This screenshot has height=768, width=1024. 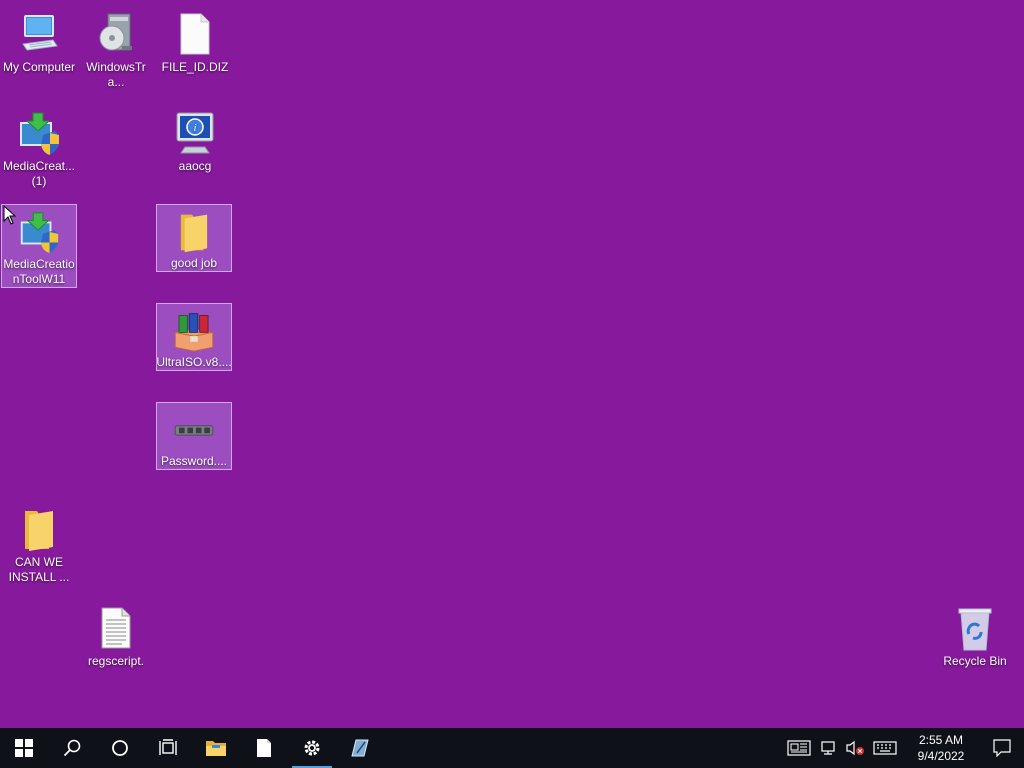 I want to click on desktop-icon-label: My Computer, so click(x=39, y=67).